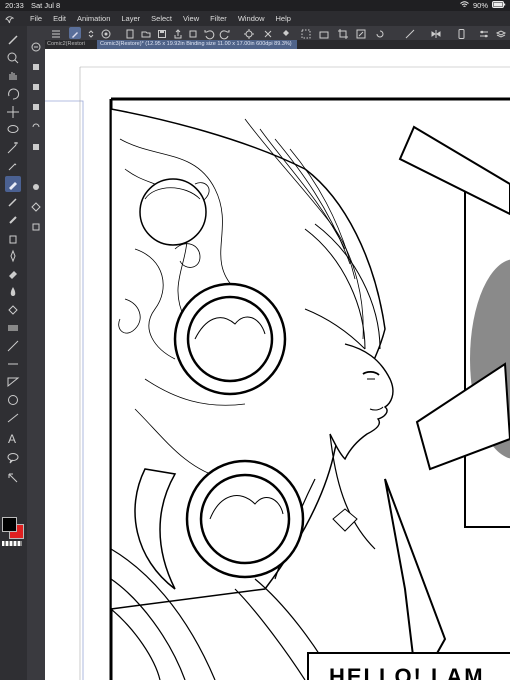 This screenshot has width=510, height=680. What do you see at coordinates (130, 33) in the screenshot?
I see `new-file-icon` at bounding box center [130, 33].